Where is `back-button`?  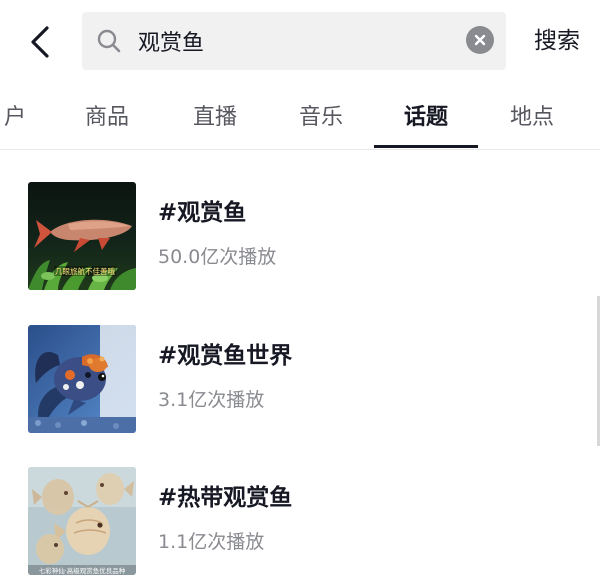 back-button is located at coordinates (40, 42).